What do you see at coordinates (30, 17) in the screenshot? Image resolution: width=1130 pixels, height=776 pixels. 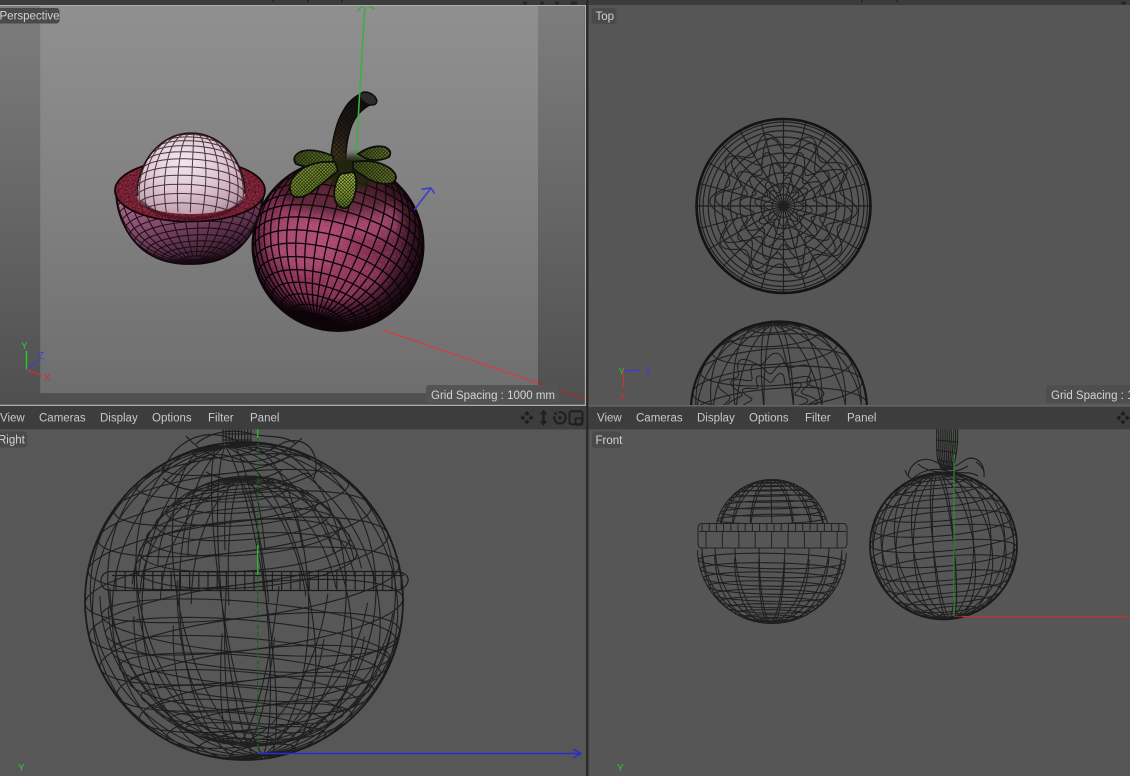 I see `svg-text: Perspective` at bounding box center [30, 17].